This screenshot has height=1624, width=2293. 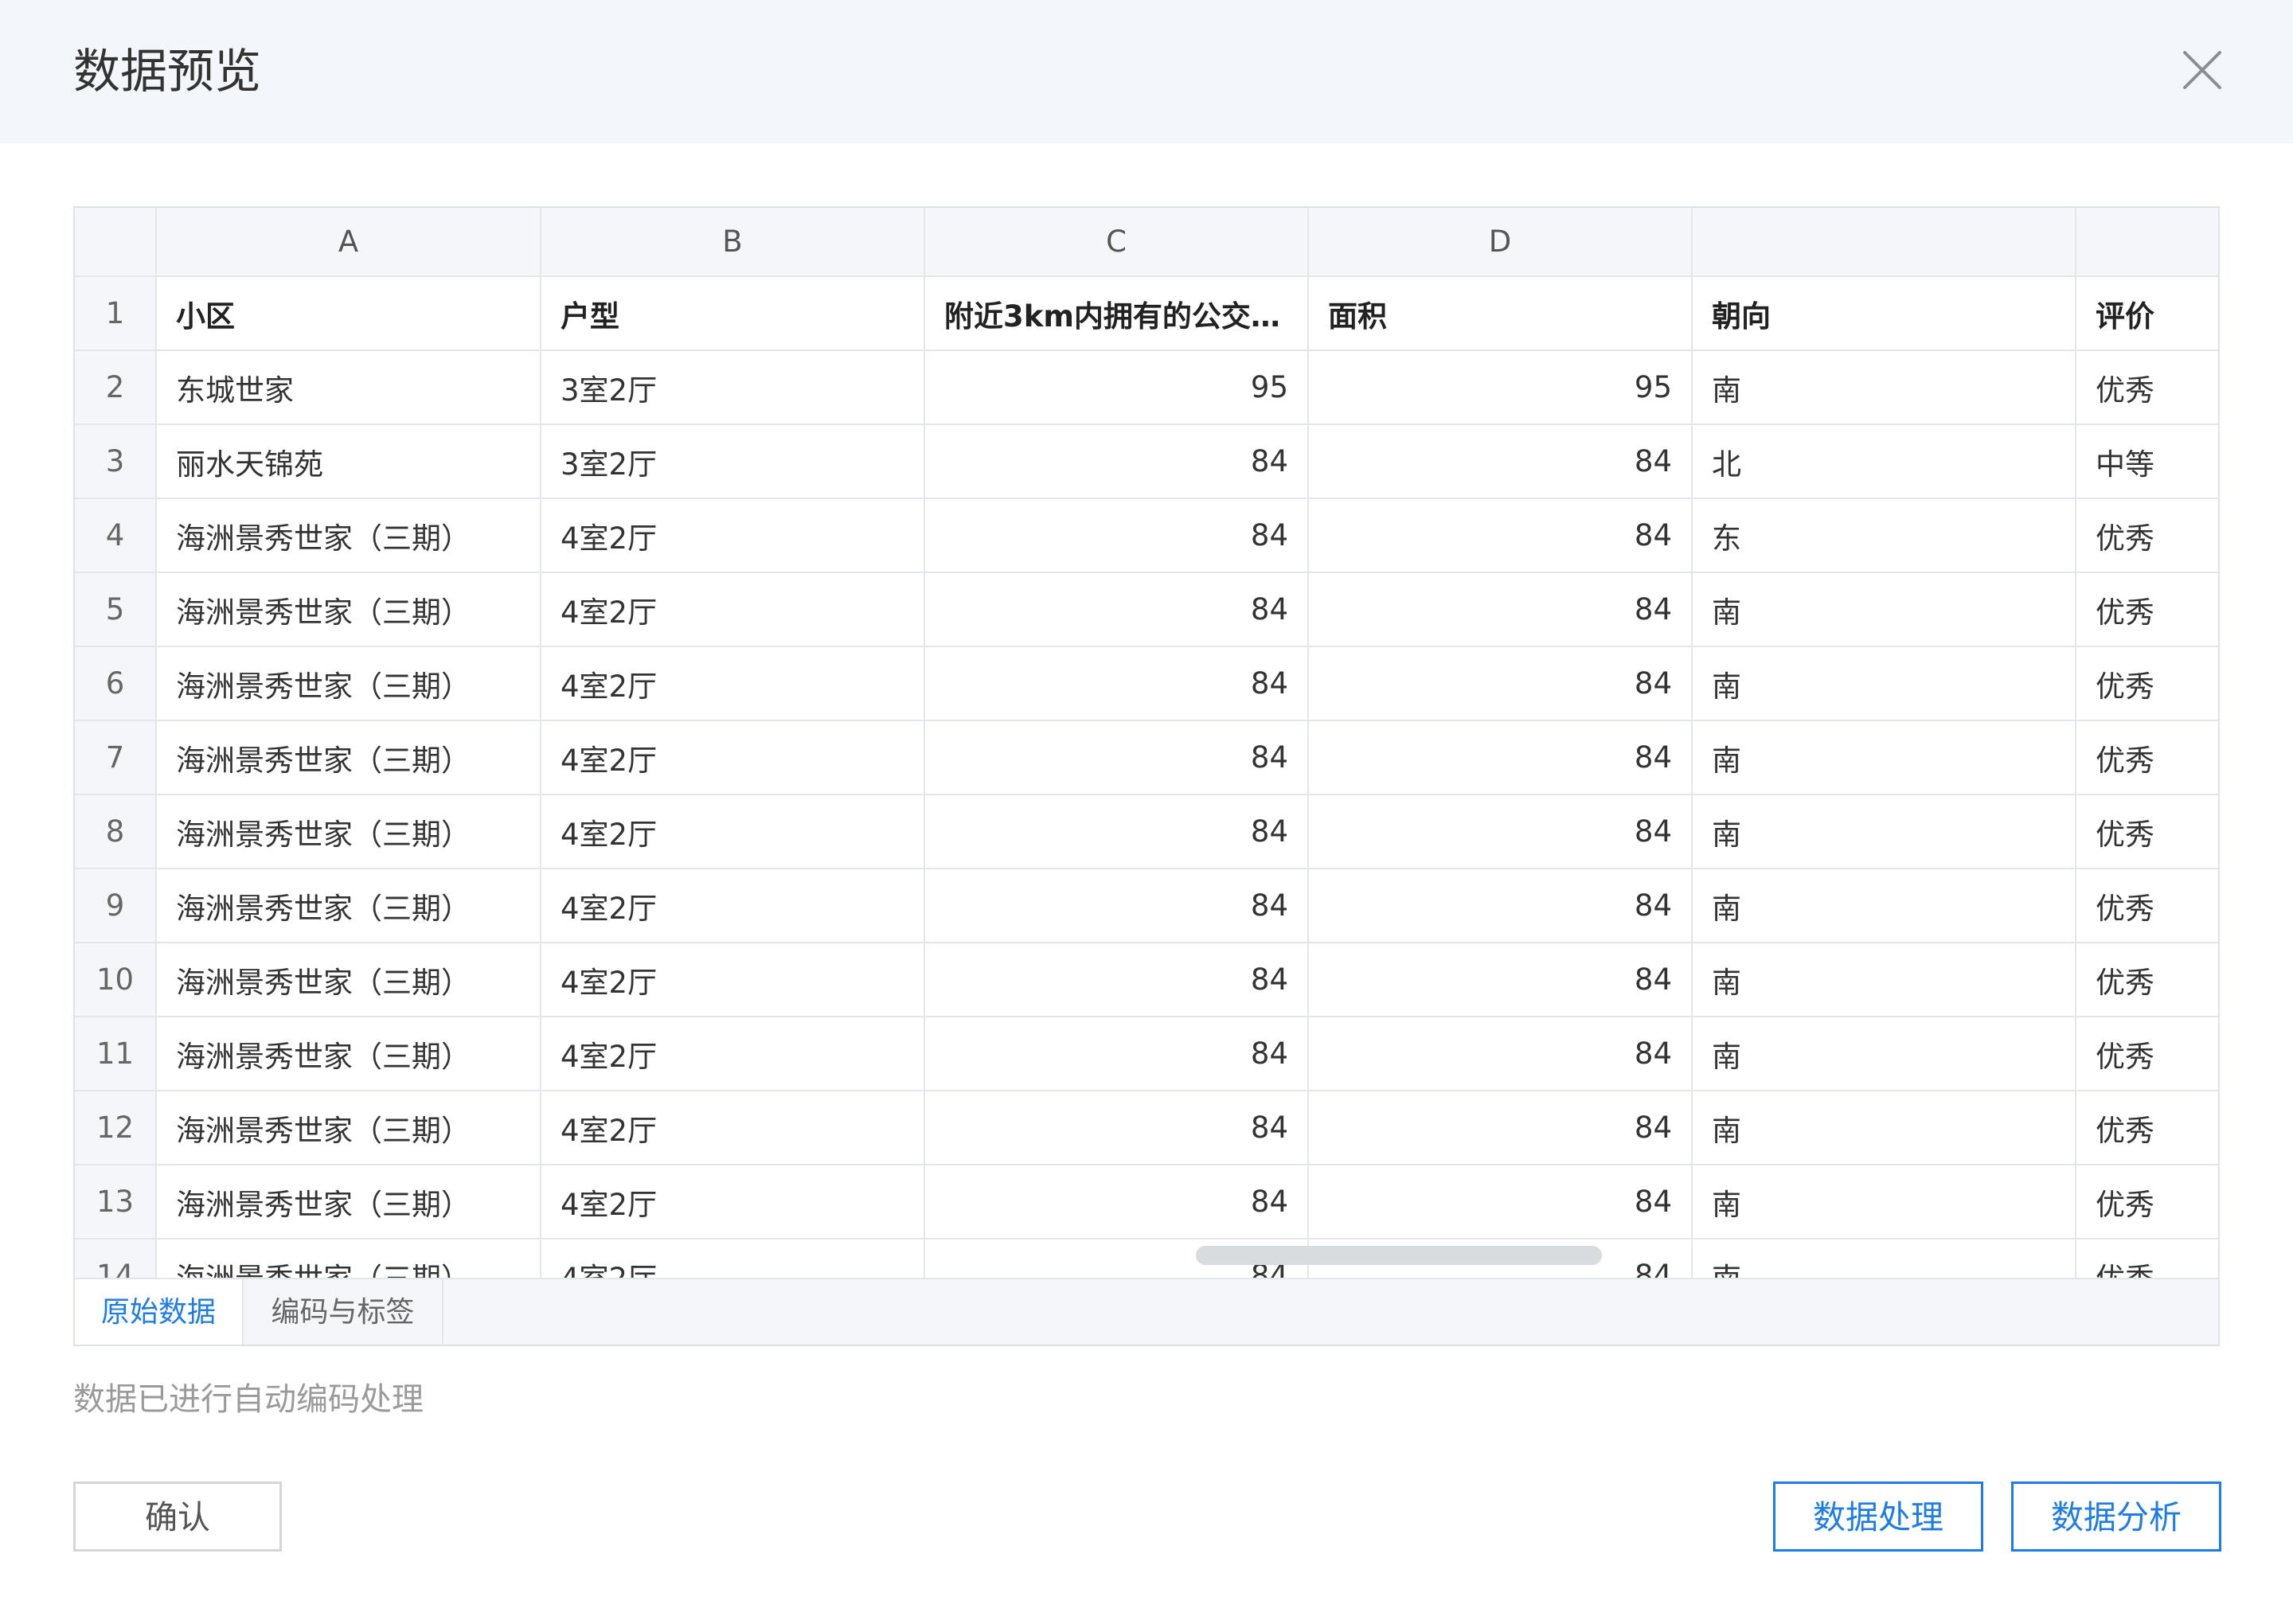 I want to click on row-number: 13, so click(x=116, y=1201).